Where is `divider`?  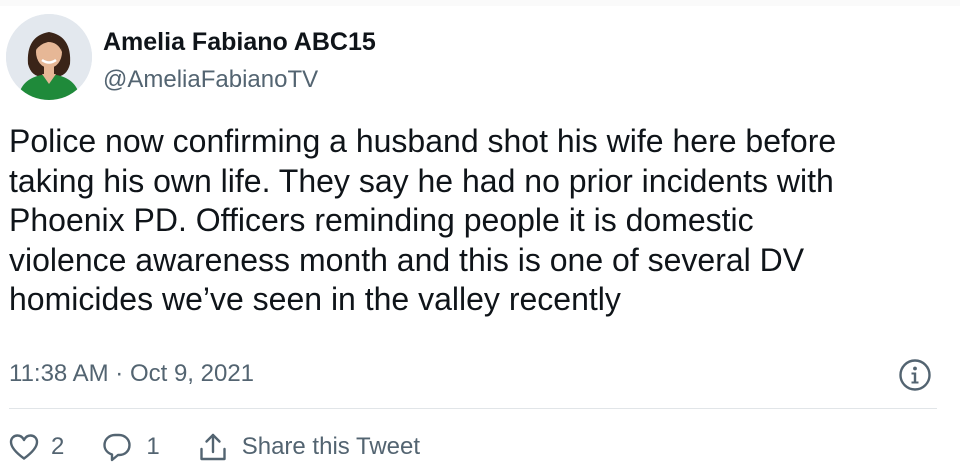 divider is located at coordinates (473, 408).